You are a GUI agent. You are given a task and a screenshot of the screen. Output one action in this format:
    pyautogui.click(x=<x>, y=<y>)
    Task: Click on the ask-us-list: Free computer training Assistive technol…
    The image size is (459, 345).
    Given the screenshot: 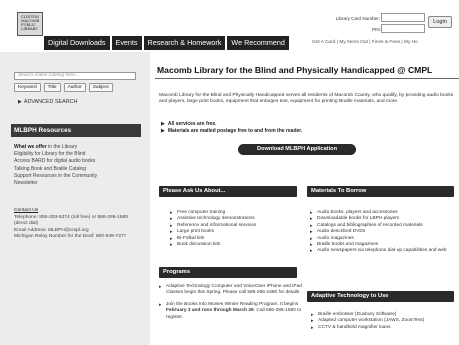 What is the action you would take?
    pyautogui.click(x=233, y=229)
    